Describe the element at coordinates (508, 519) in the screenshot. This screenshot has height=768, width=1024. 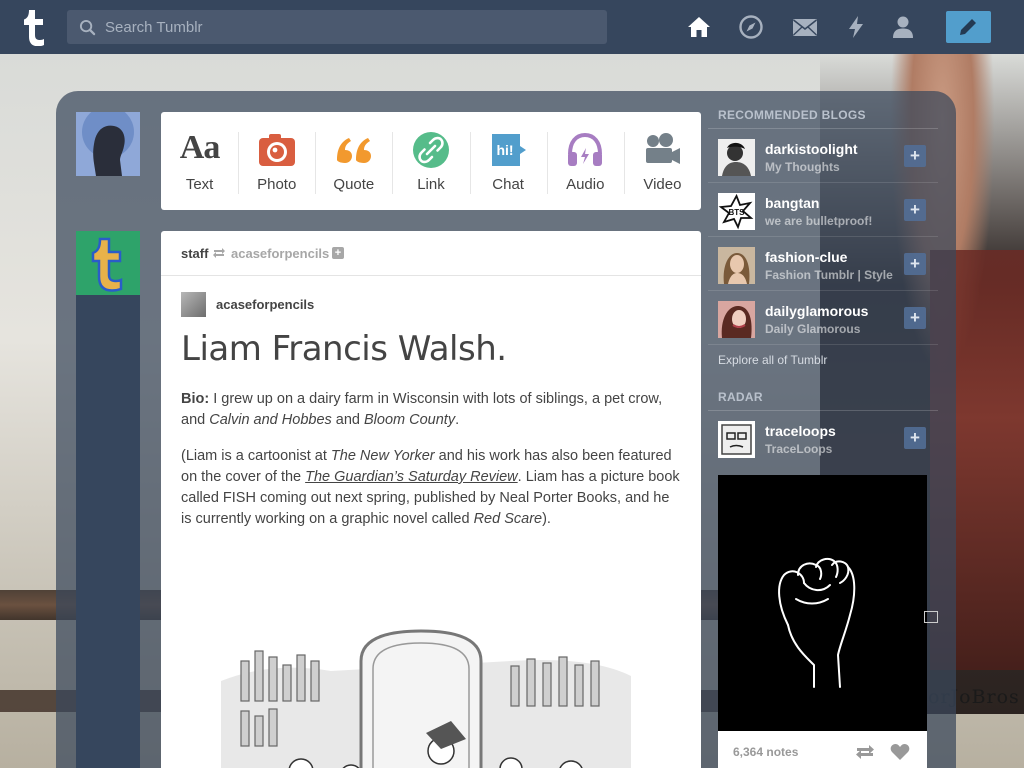
I see `paragraph-emphasis: Red Scare` at that location.